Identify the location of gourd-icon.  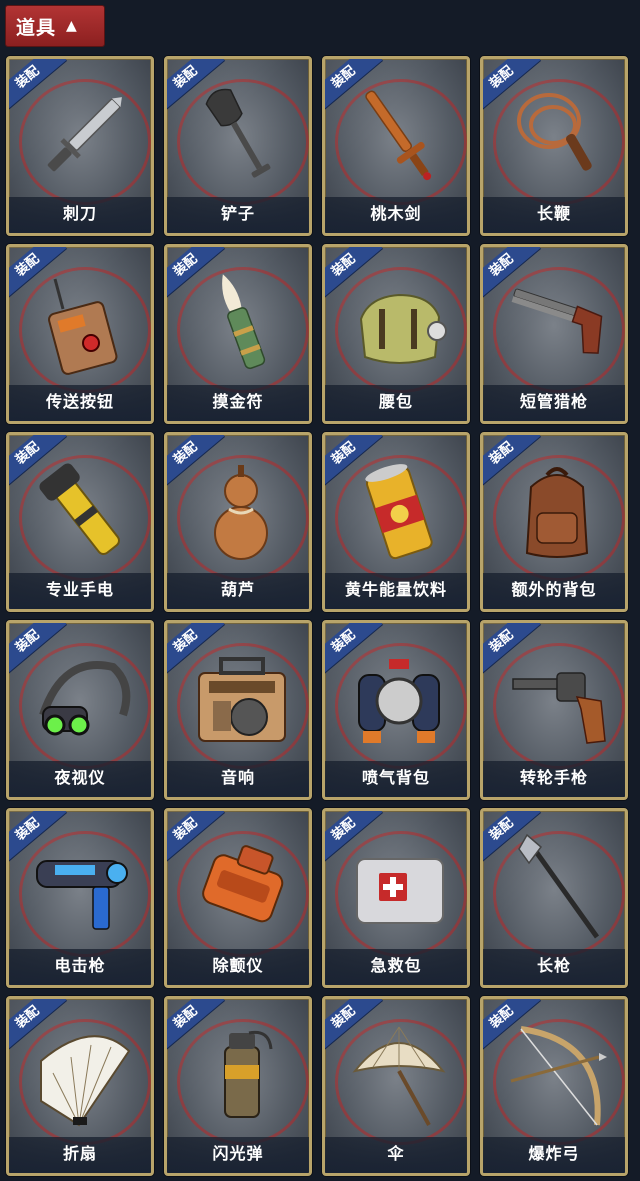
(241, 512).